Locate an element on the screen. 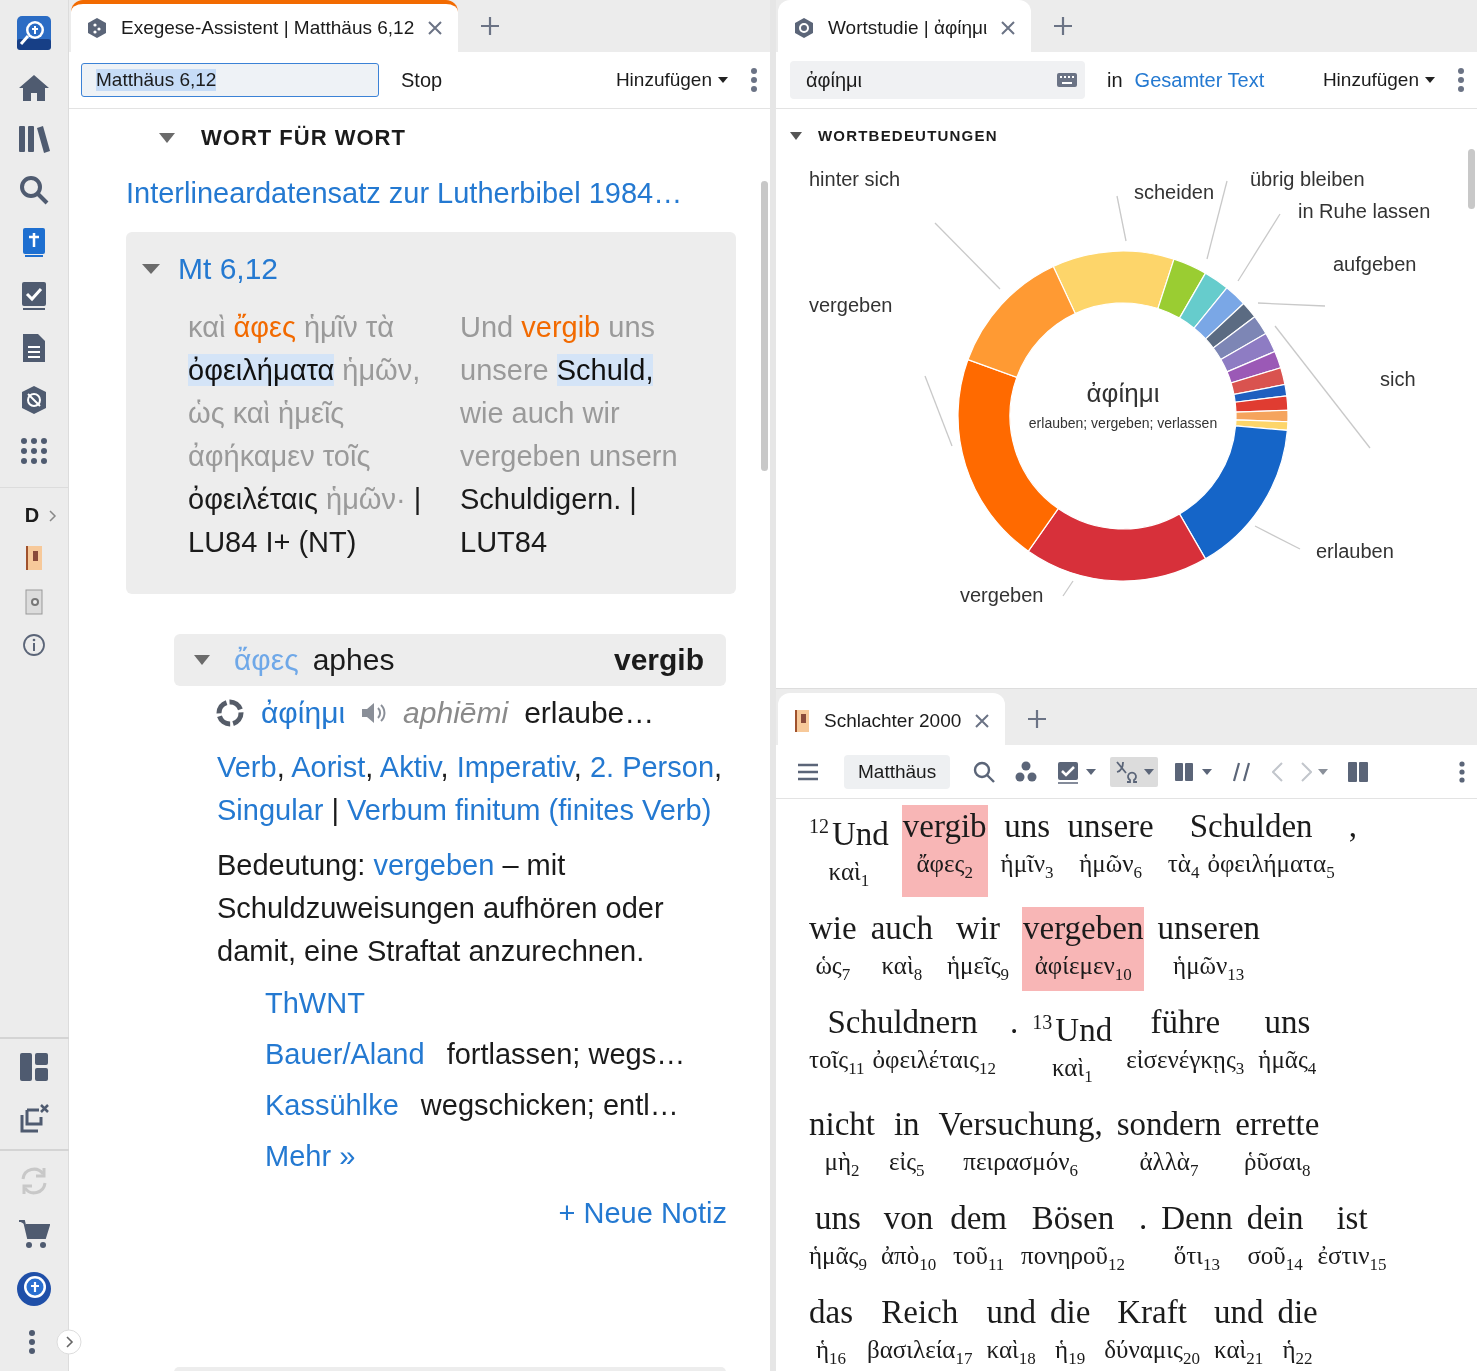  german-word: Schulden is located at coordinates (1251, 826).